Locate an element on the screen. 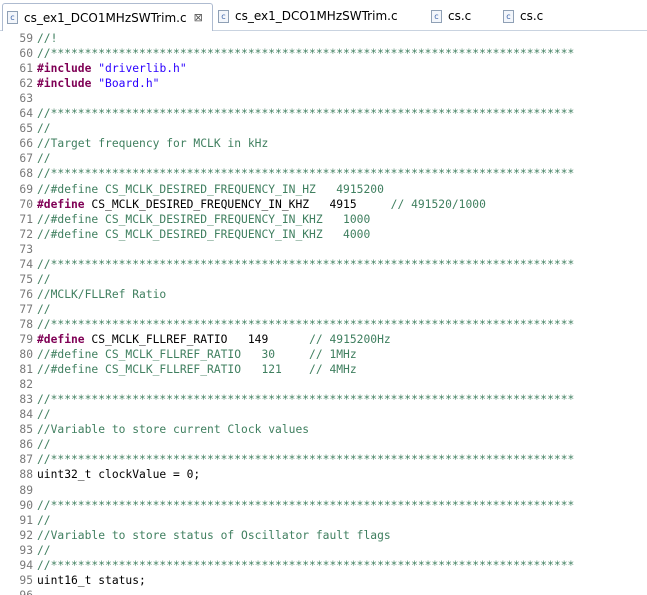 This screenshot has height=595, width=647. code-token: CS_MCLK_DESIRED_FREQUENCY_IN_KHZ 4915 is located at coordinates (237, 204).